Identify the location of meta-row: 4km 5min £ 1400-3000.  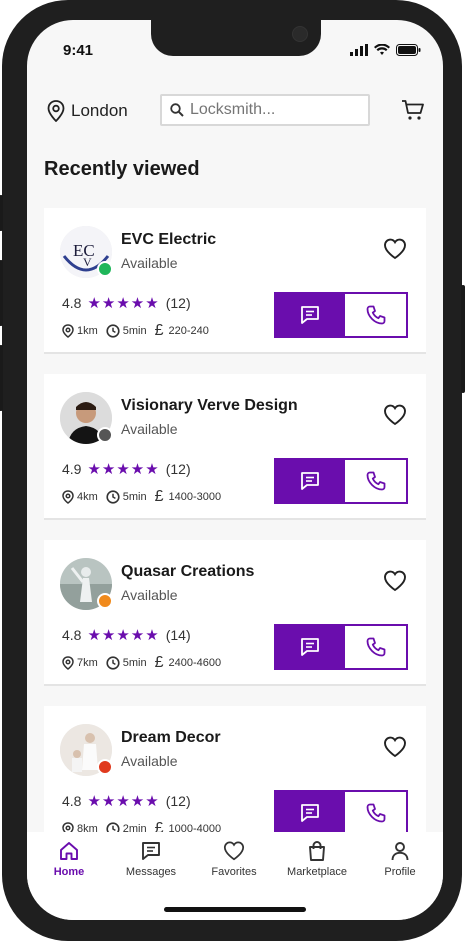
(153, 497).